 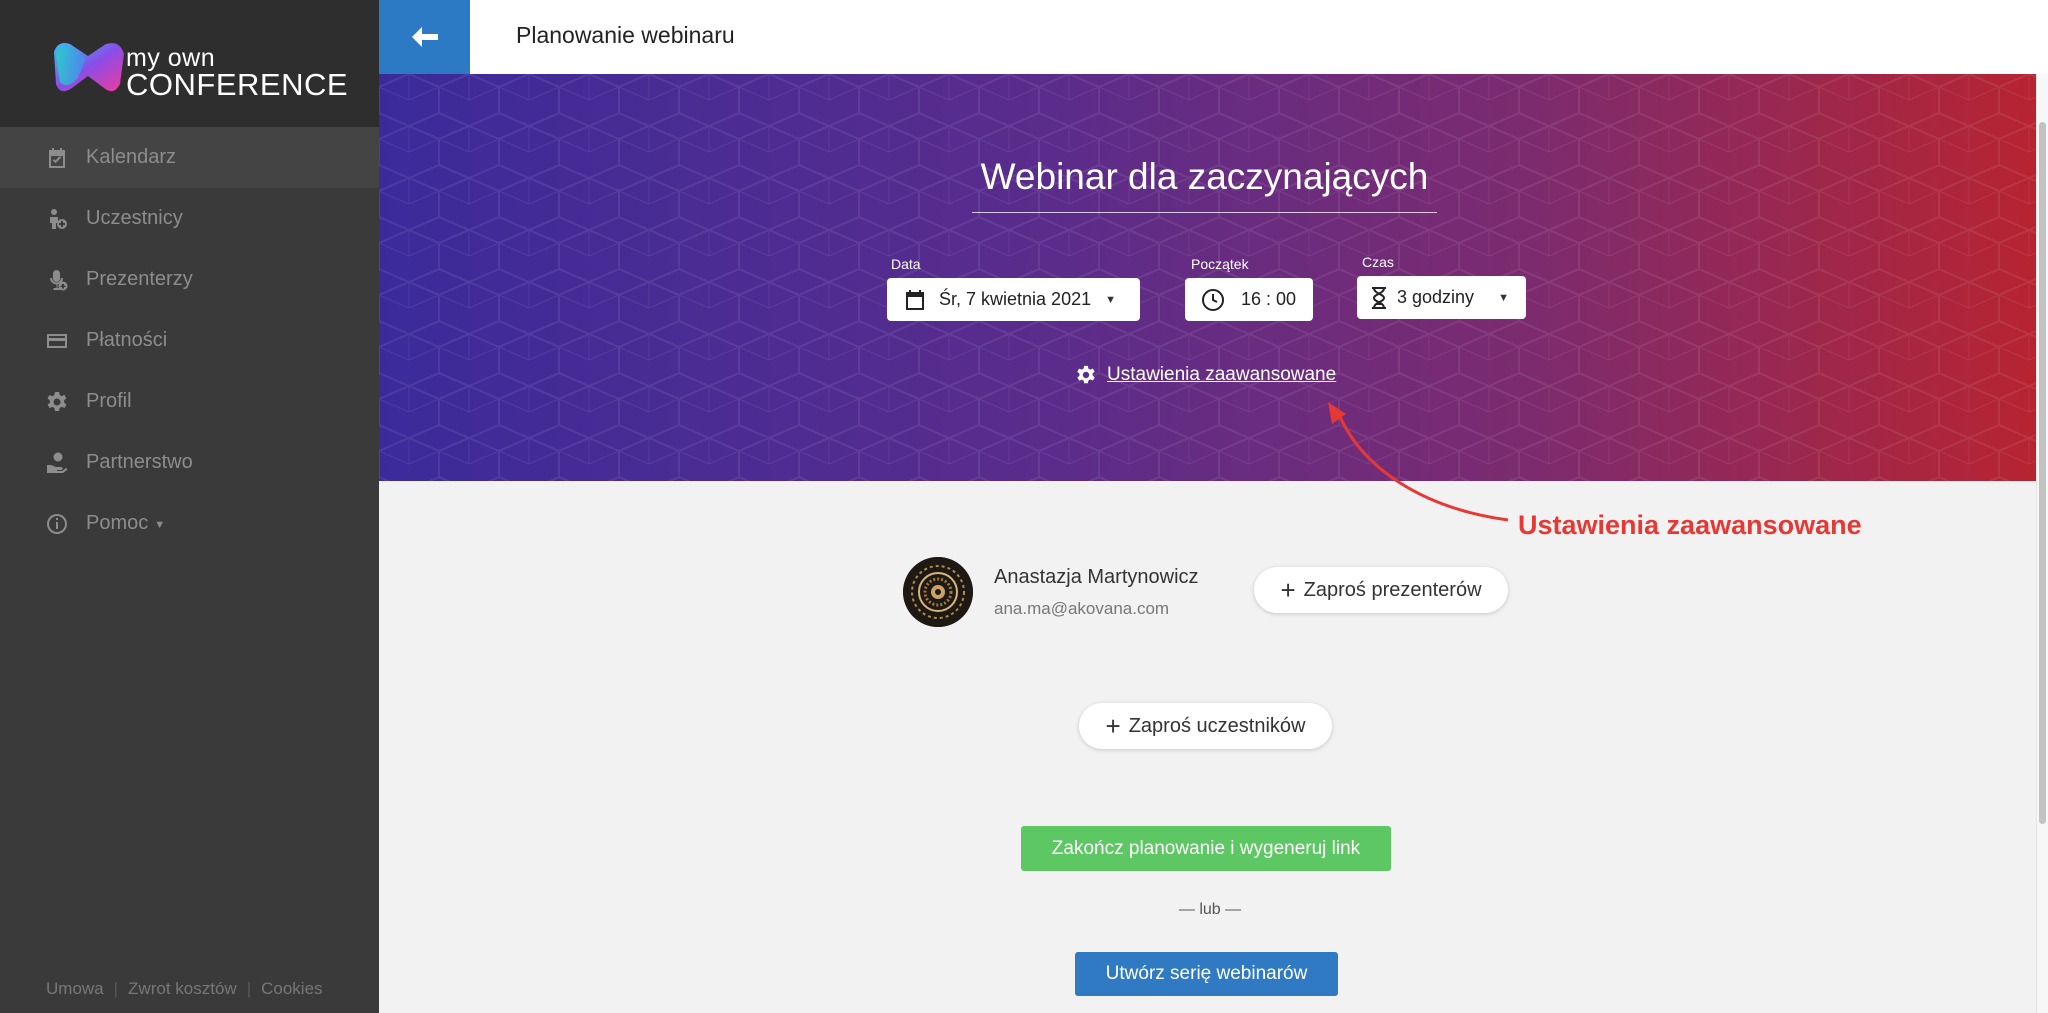 I want to click on invite-presenters-button: + Zaproś prezenterów, so click(x=1381, y=590).